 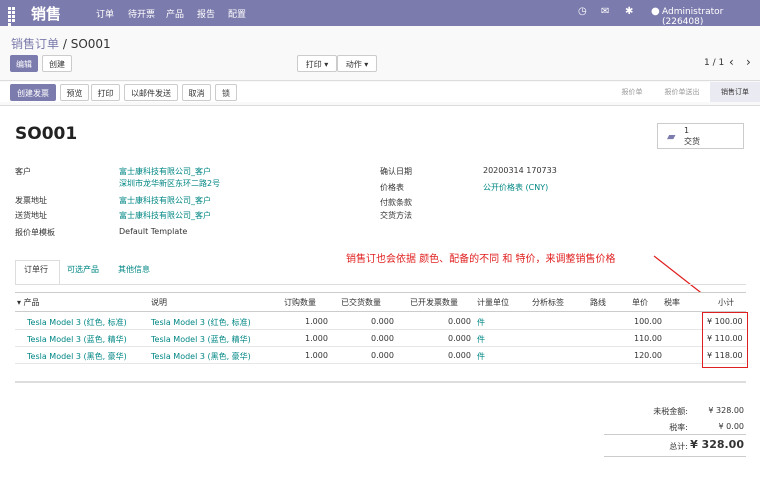 I want to click on app-menu-icon, so click(x=13, y=16).